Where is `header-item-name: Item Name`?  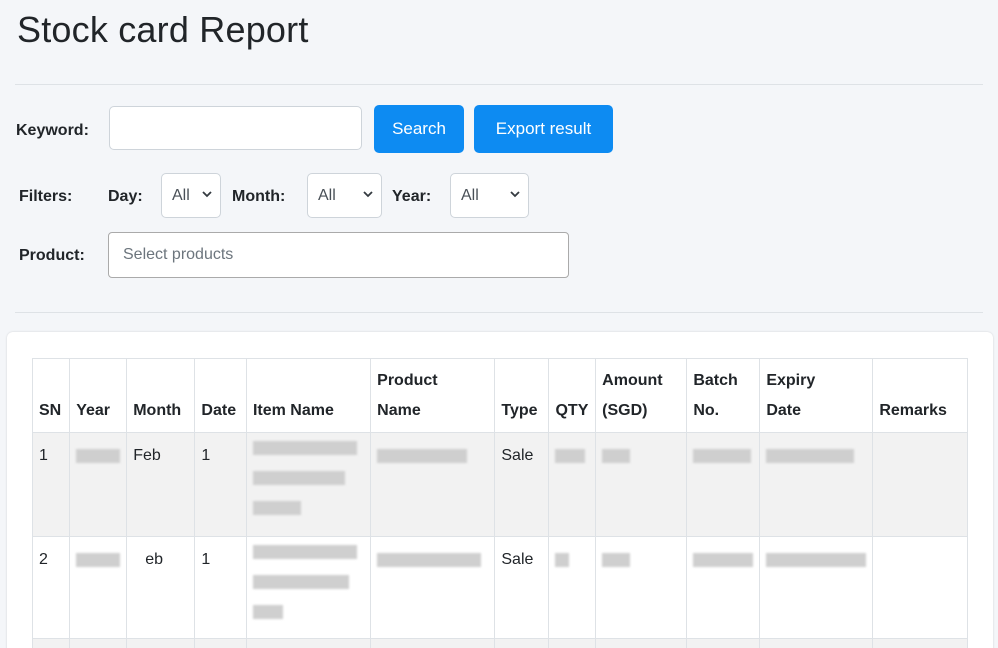 header-item-name: Item Name is located at coordinates (308, 395).